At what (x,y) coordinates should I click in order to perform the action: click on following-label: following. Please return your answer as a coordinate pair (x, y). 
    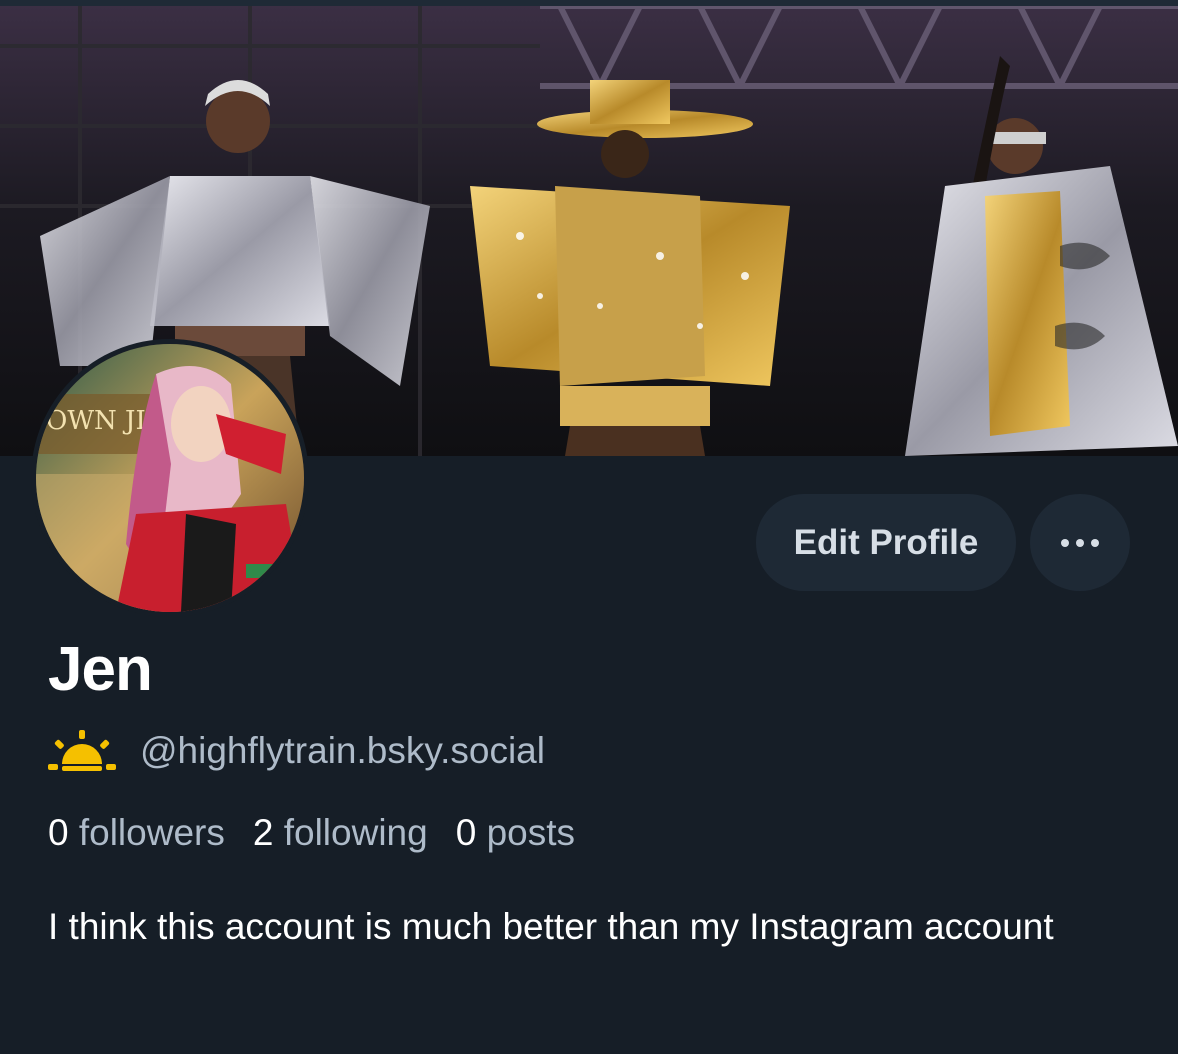
    Looking at the image, I should click on (355, 832).